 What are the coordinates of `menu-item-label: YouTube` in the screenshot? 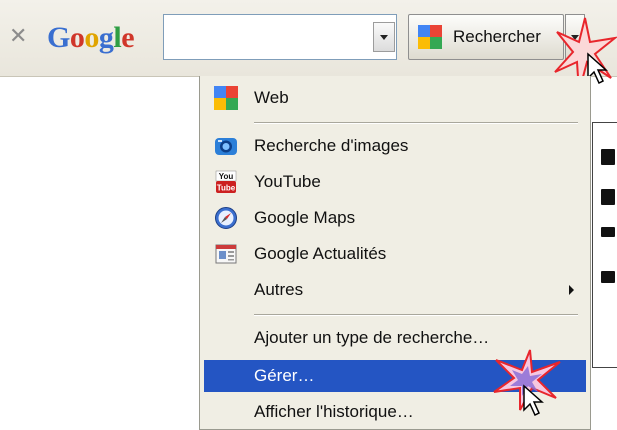 It's located at (287, 181).